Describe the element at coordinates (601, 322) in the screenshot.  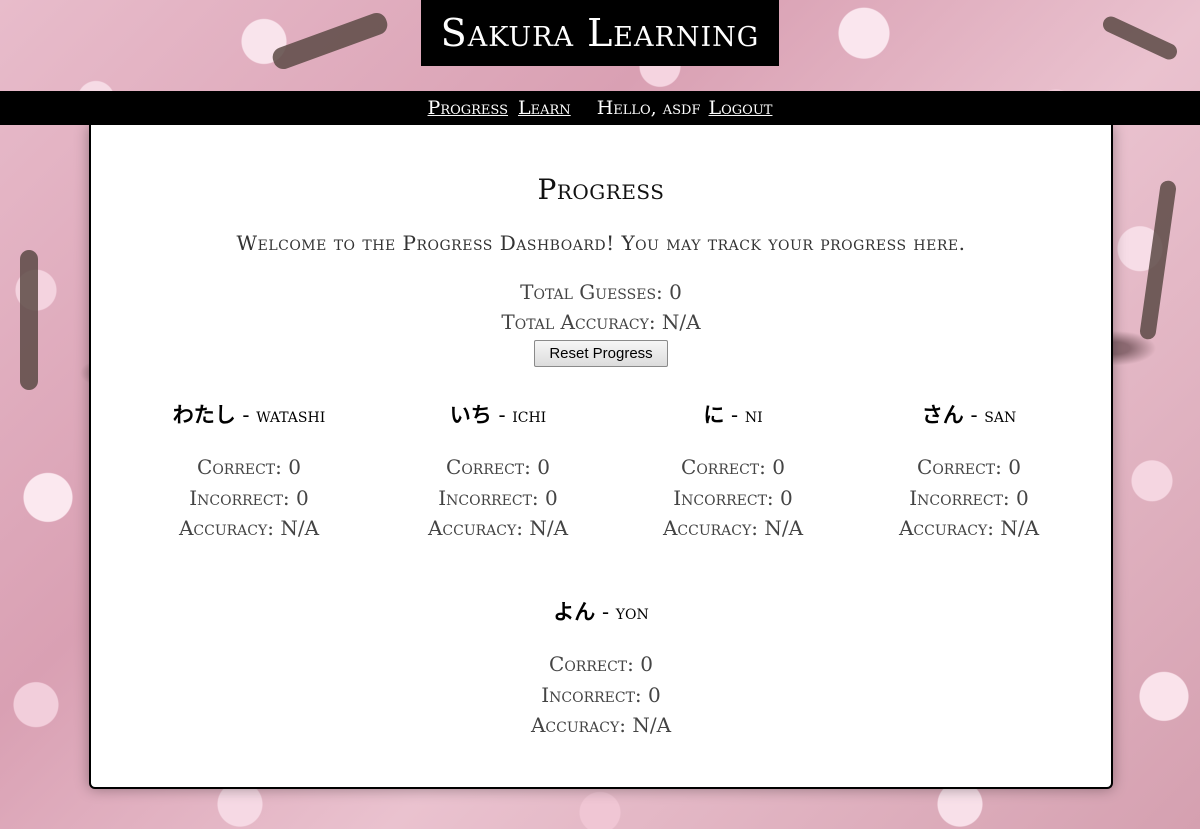
I see `total-accuracy: Total Accuracy: N/A` at that location.